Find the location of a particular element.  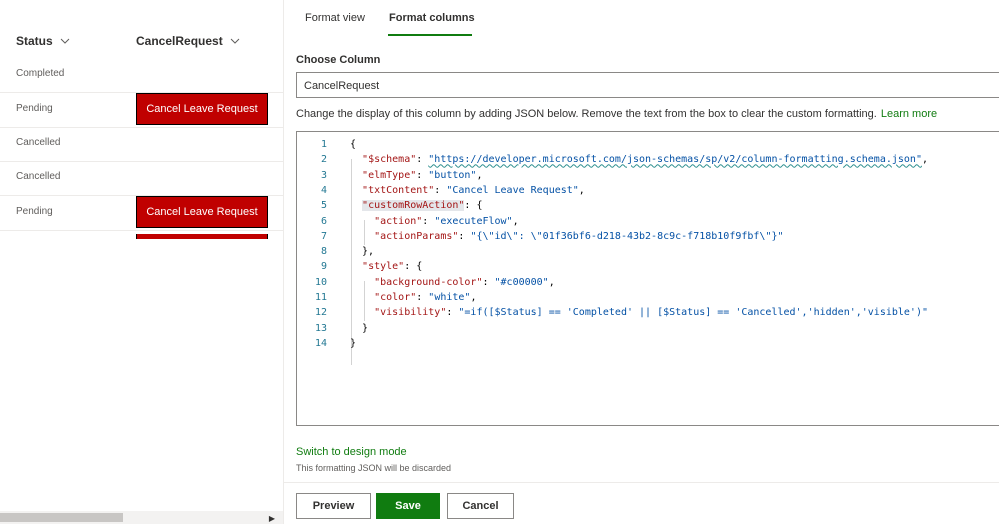

active-tab-indicator is located at coordinates (430, 35).